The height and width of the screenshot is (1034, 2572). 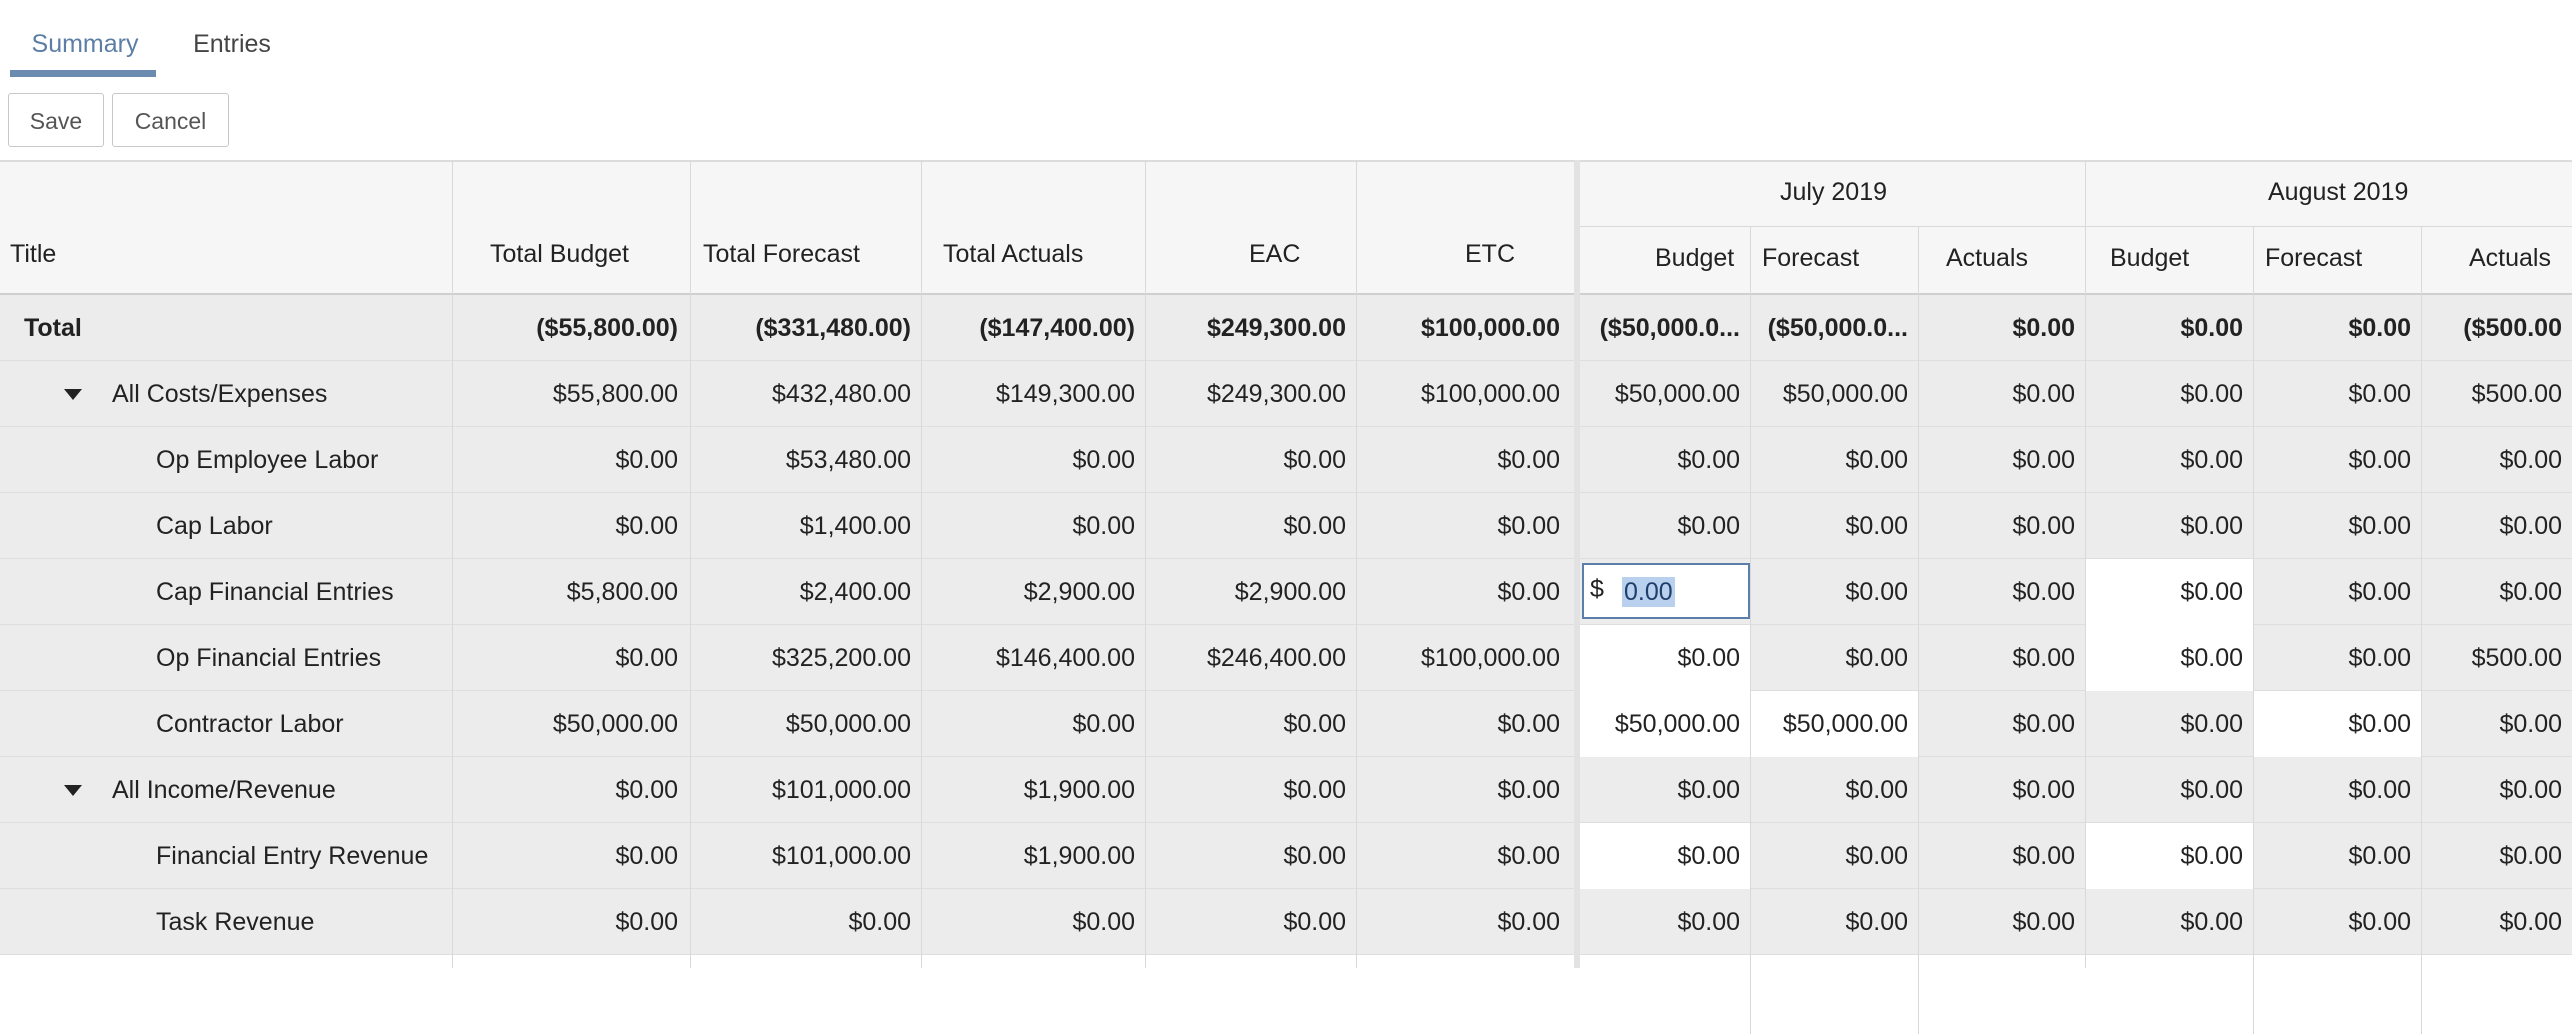 I want to click on cell-total-actuals: ($147,400.00), so click(x=1057, y=328).